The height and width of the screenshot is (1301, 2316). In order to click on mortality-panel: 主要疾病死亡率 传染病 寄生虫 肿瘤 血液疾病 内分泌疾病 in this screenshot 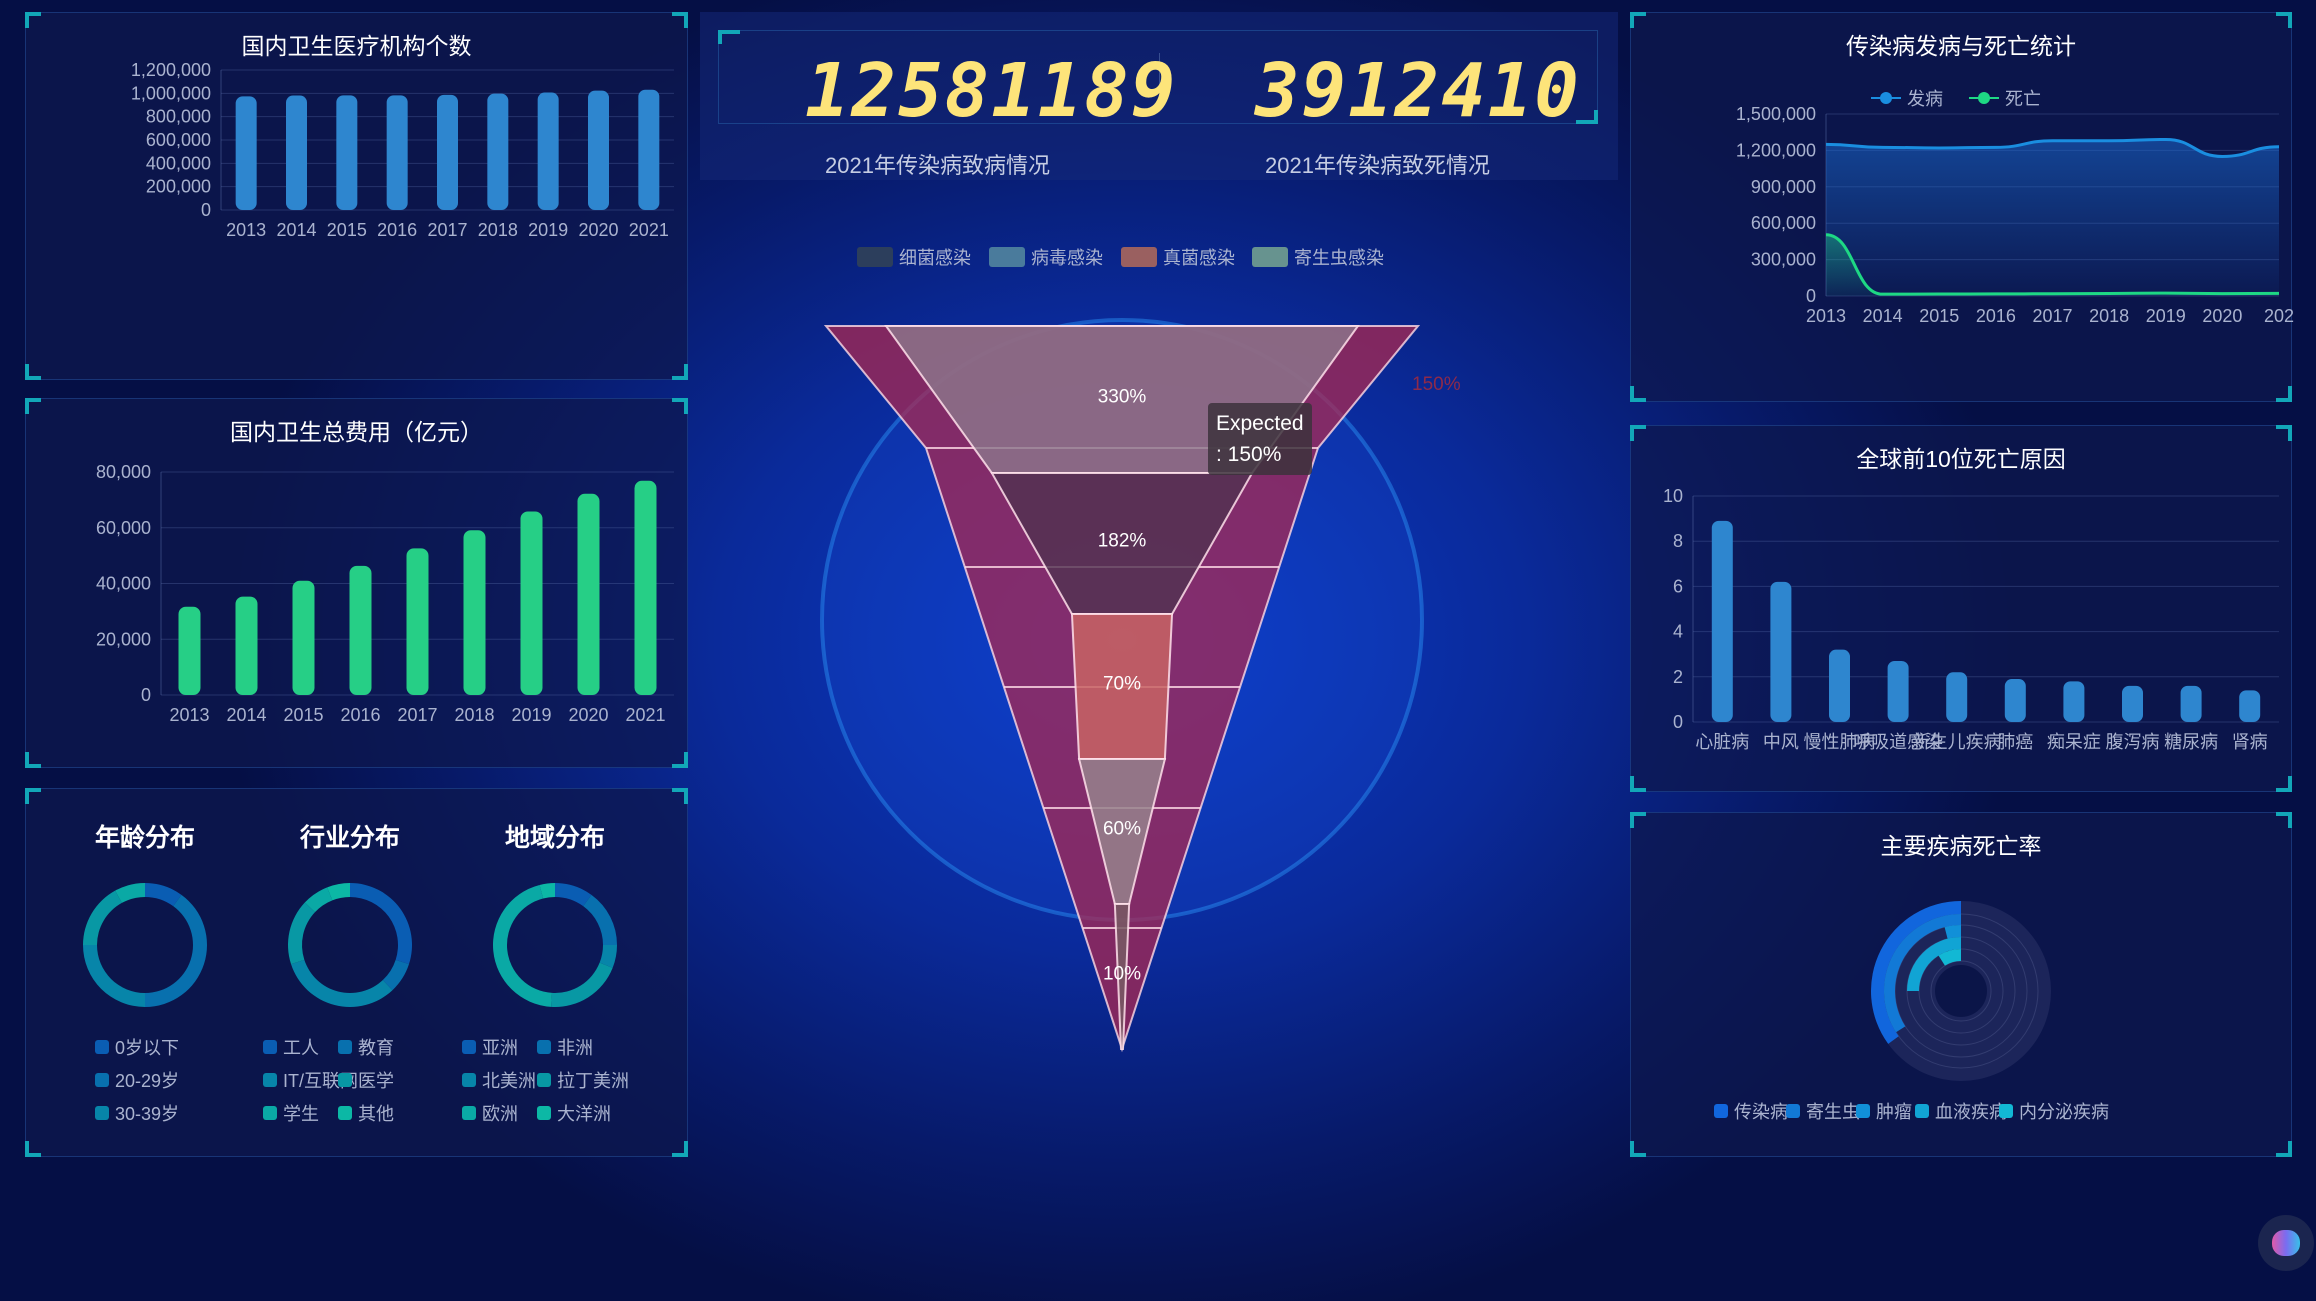, I will do `click(1961, 984)`.